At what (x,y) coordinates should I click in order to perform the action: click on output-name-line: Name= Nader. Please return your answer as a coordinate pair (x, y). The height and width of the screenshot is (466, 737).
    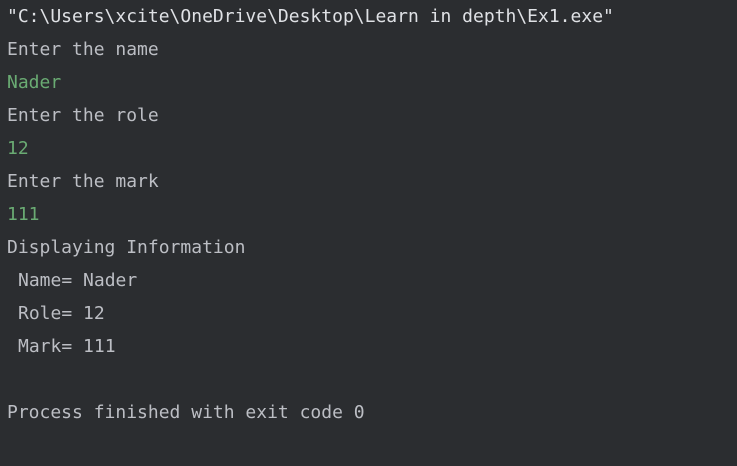
    Looking at the image, I should click on (78, 280).